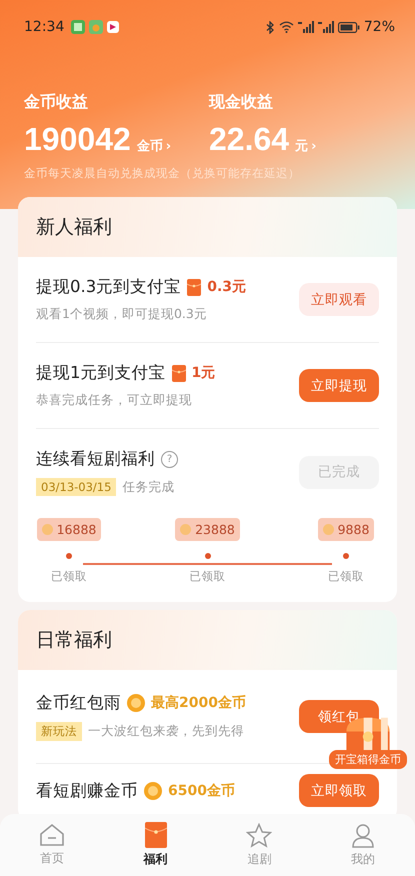 Image resolution: width=415 pixels, height=876 pixels. What do you see at coordinates (249, 139) in the screenshot?
I see `earnings-value: 22.64` at bounding box center [249, 139].